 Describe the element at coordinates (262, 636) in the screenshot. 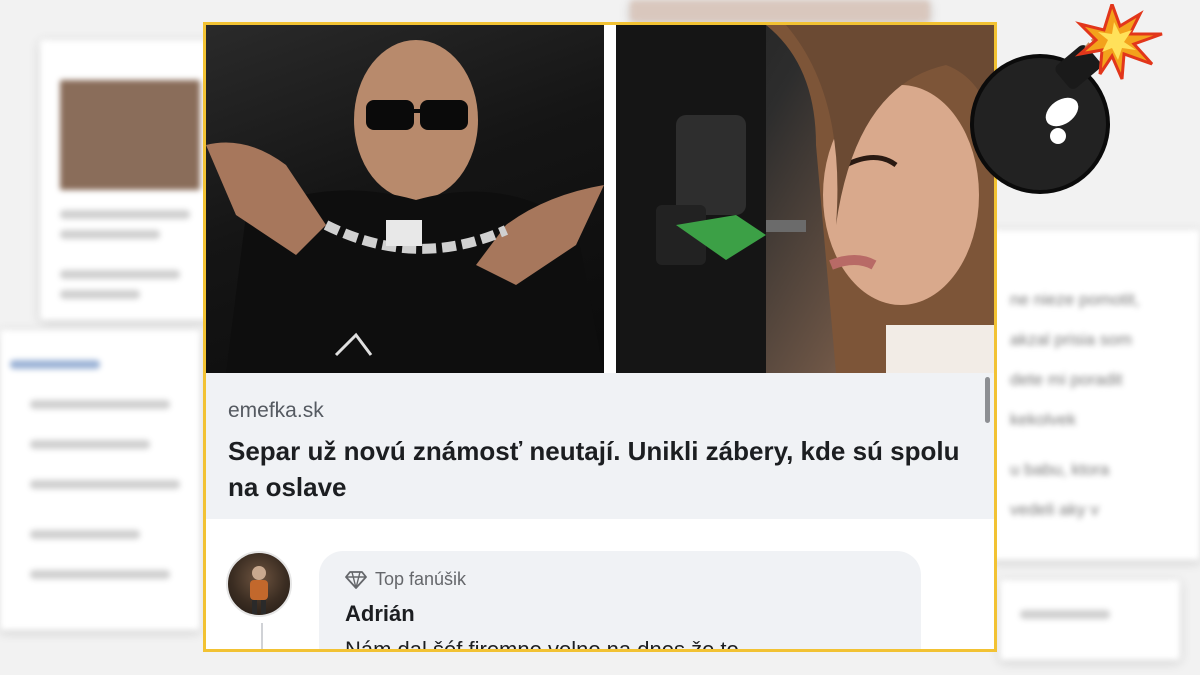

I see `thread-line` at that location.